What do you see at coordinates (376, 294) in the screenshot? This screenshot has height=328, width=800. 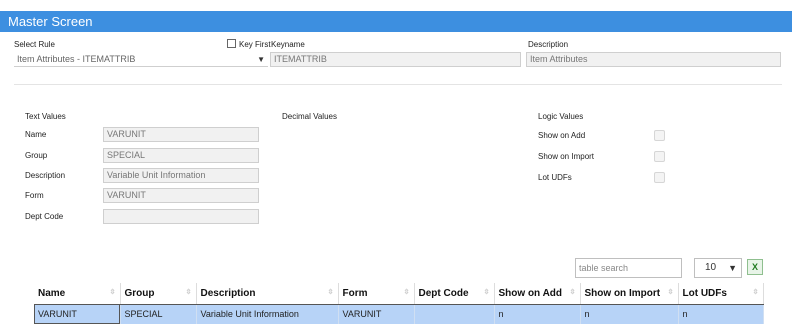 I see `column-header-form: Form ⇳` at bounding box center [376, 294].